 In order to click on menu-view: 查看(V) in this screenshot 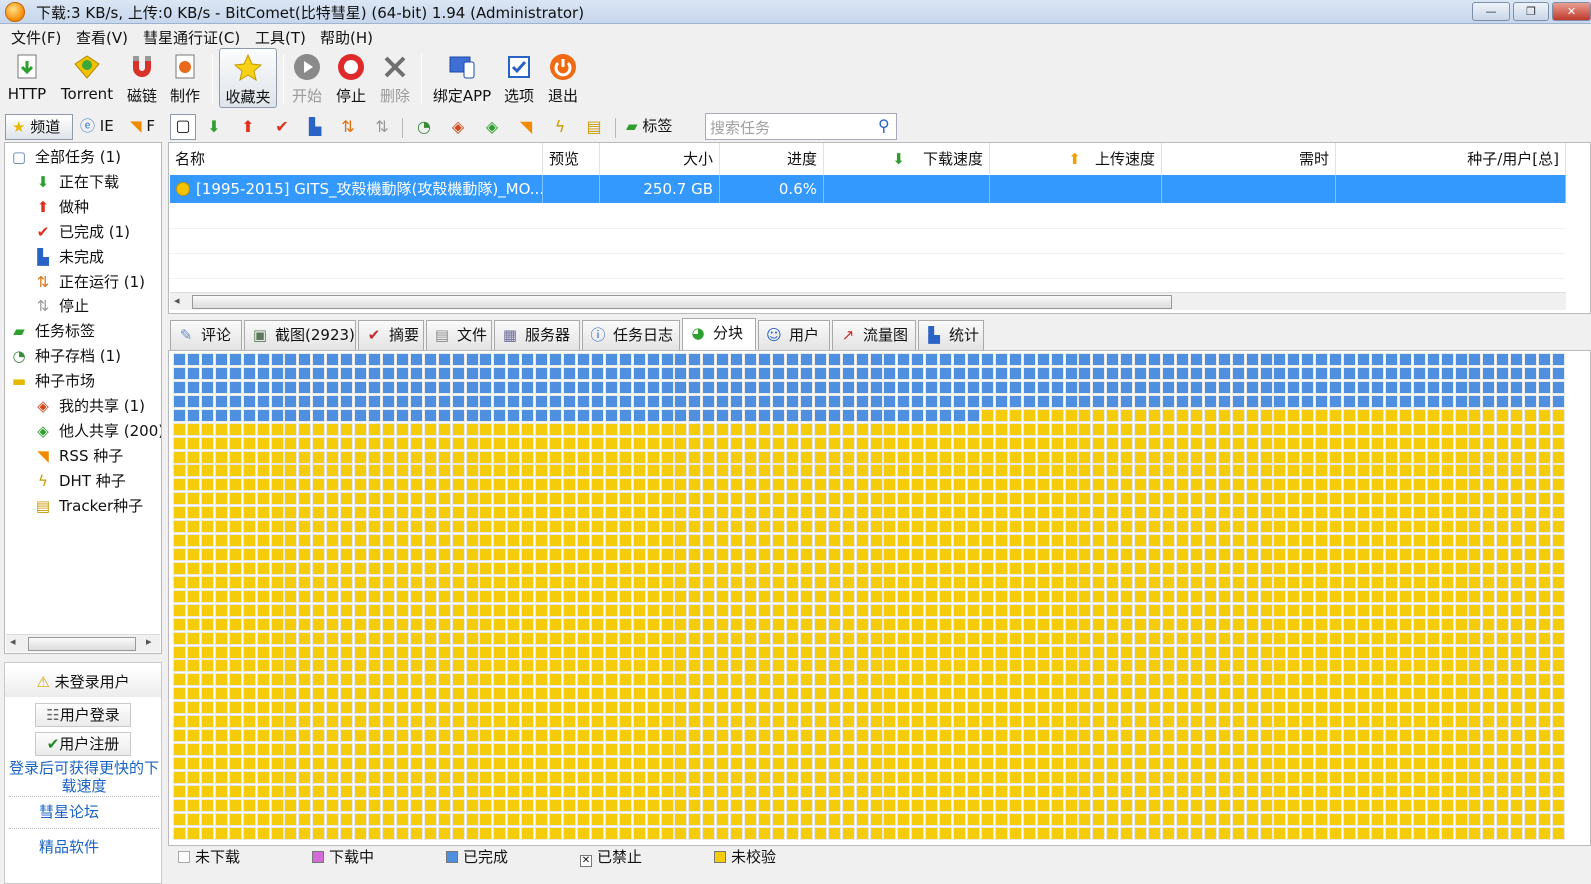, I will do `click(102, 37)`.